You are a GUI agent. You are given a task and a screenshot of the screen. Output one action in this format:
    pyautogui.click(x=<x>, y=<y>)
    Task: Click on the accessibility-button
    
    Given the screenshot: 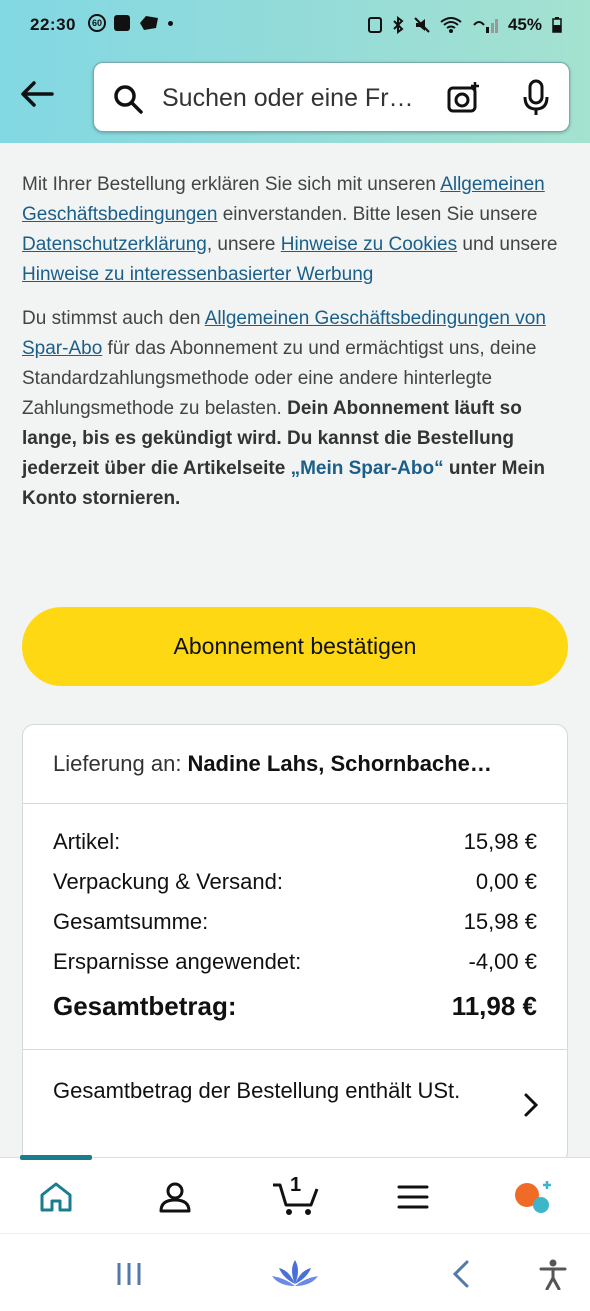 What is the action you would take?
    pyautogui.click(x=553, y=1274)
    